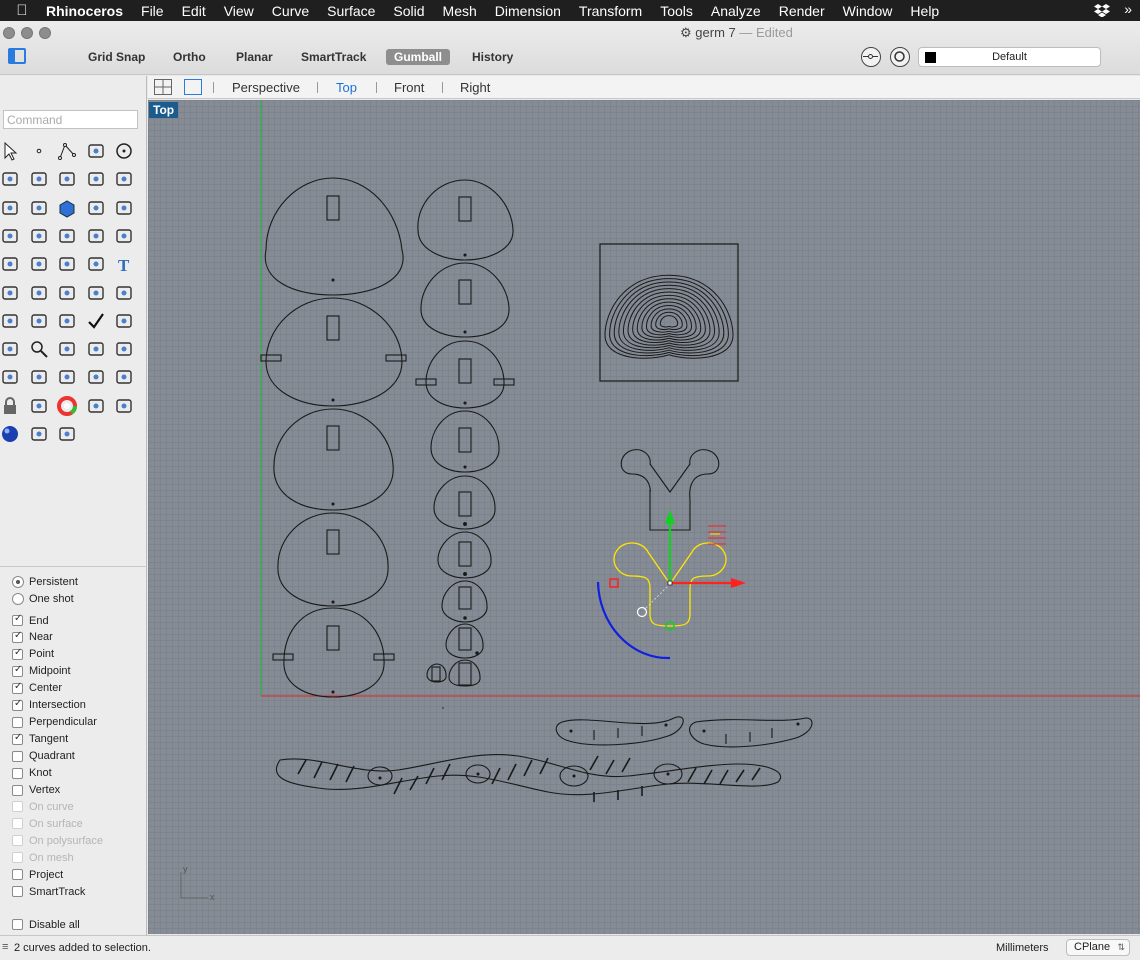 Image resolution: width=1140 pixels, height=960 pixels. What do you see at coordinates (492, 57) in the screenshot?
I see `toggle-history: History` at bounding box center [492, 57].